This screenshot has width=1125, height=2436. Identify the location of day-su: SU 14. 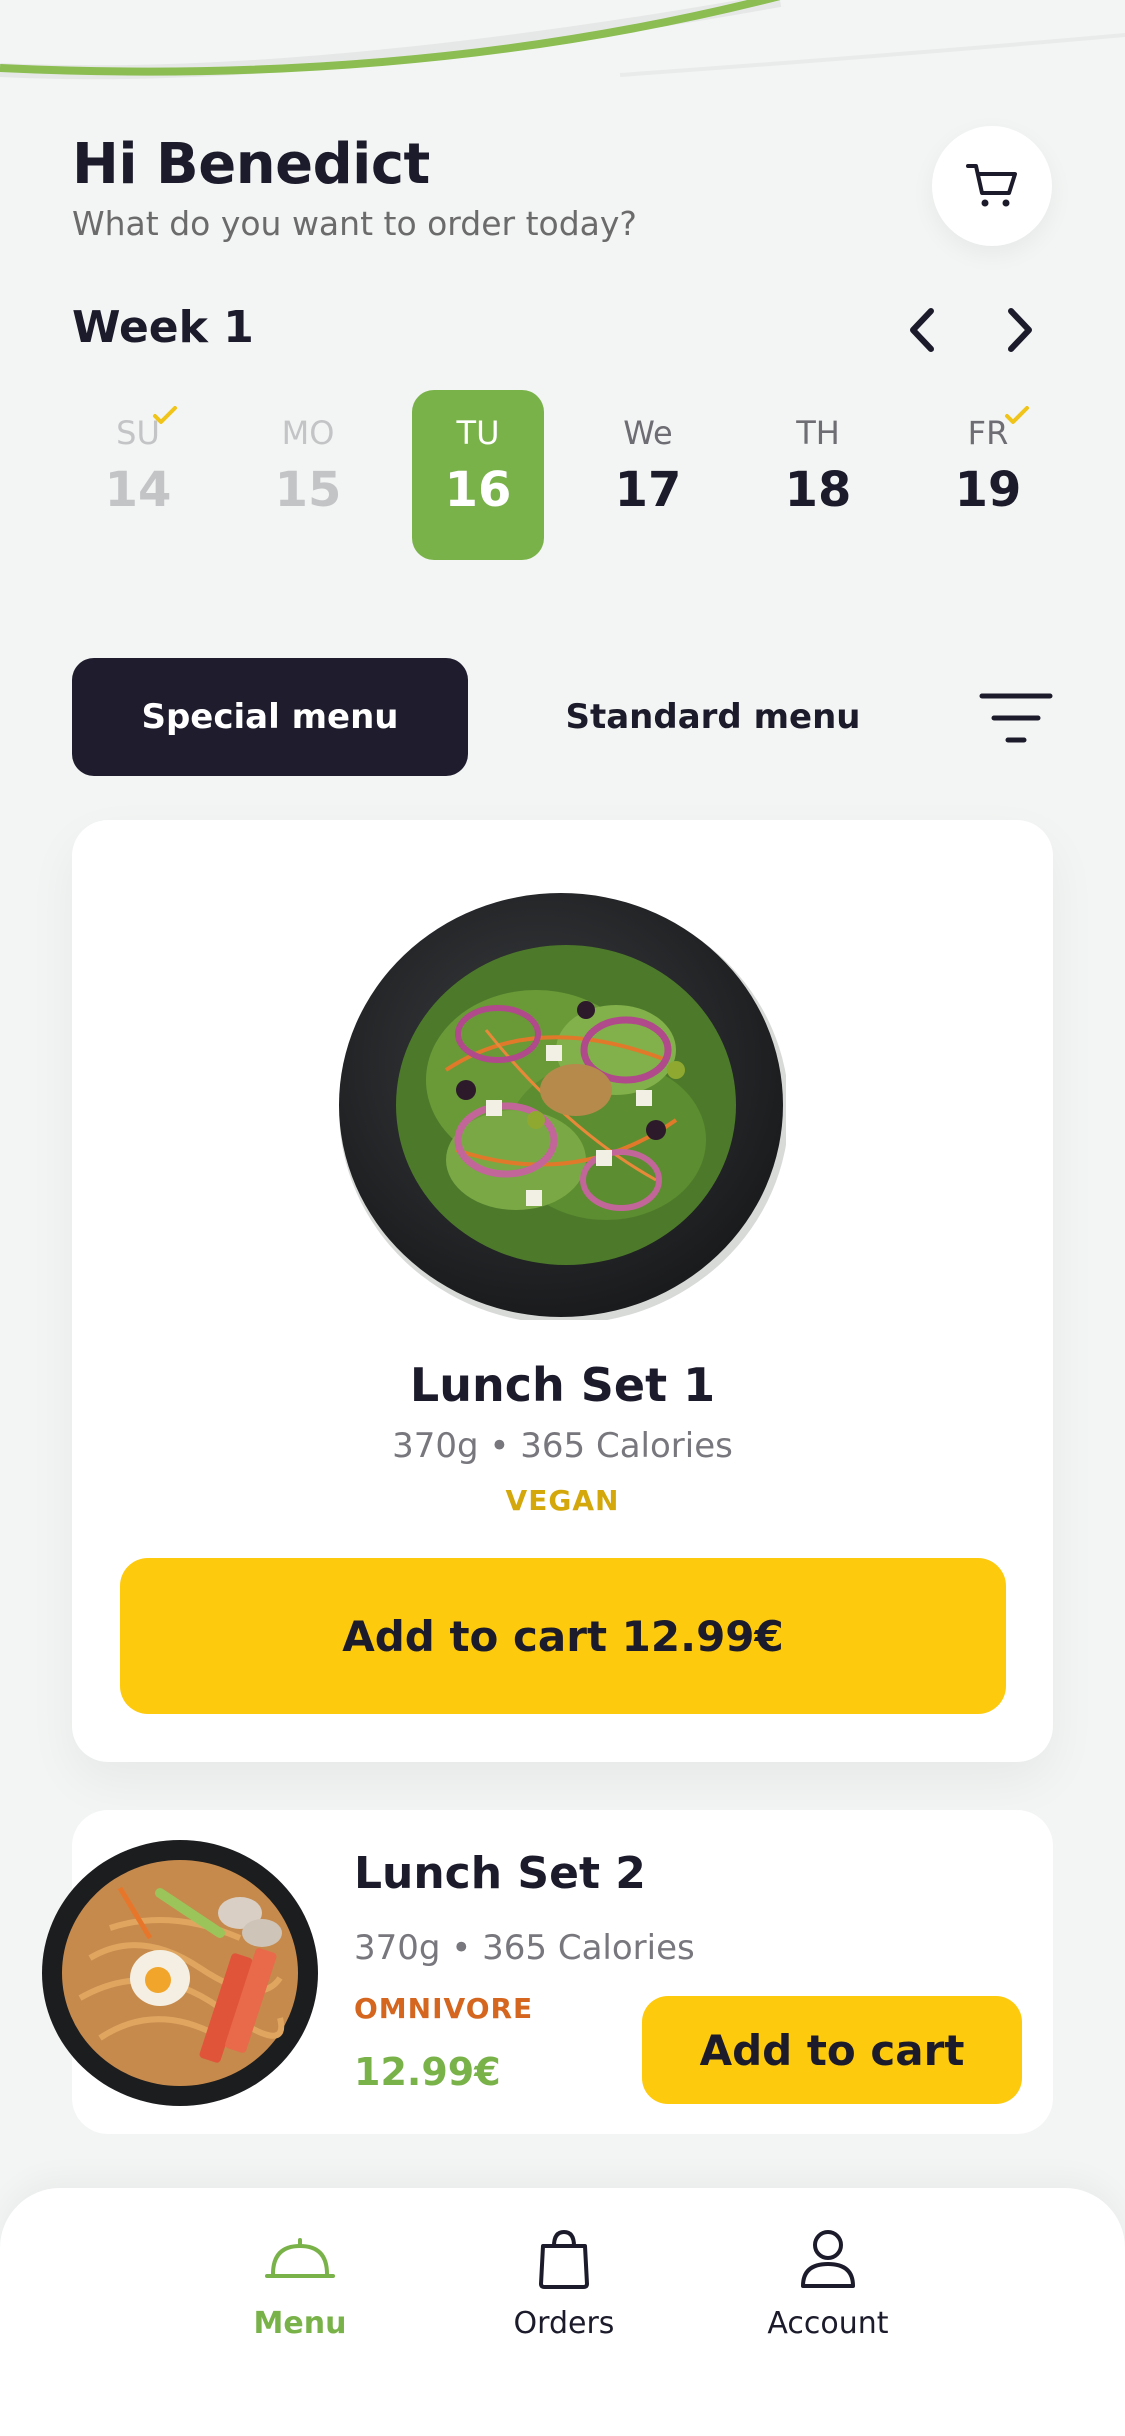
(138, 475).